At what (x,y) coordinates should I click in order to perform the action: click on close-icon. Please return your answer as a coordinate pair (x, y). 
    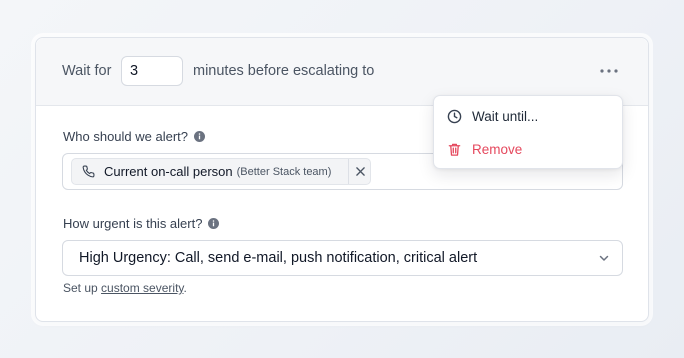
    Looking at the image, I should click on (360, 171).